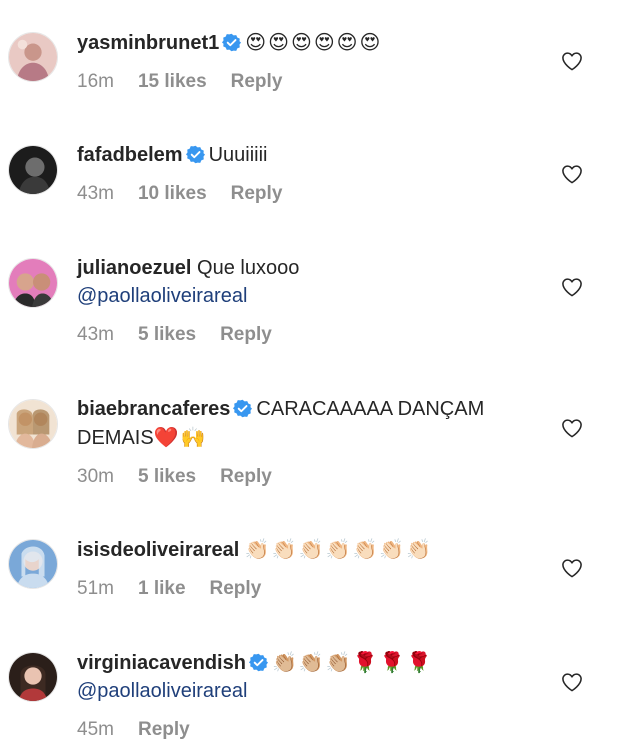  I want to click on comment-text: fafadbelem Uuuiiiii, so click(312, 155).